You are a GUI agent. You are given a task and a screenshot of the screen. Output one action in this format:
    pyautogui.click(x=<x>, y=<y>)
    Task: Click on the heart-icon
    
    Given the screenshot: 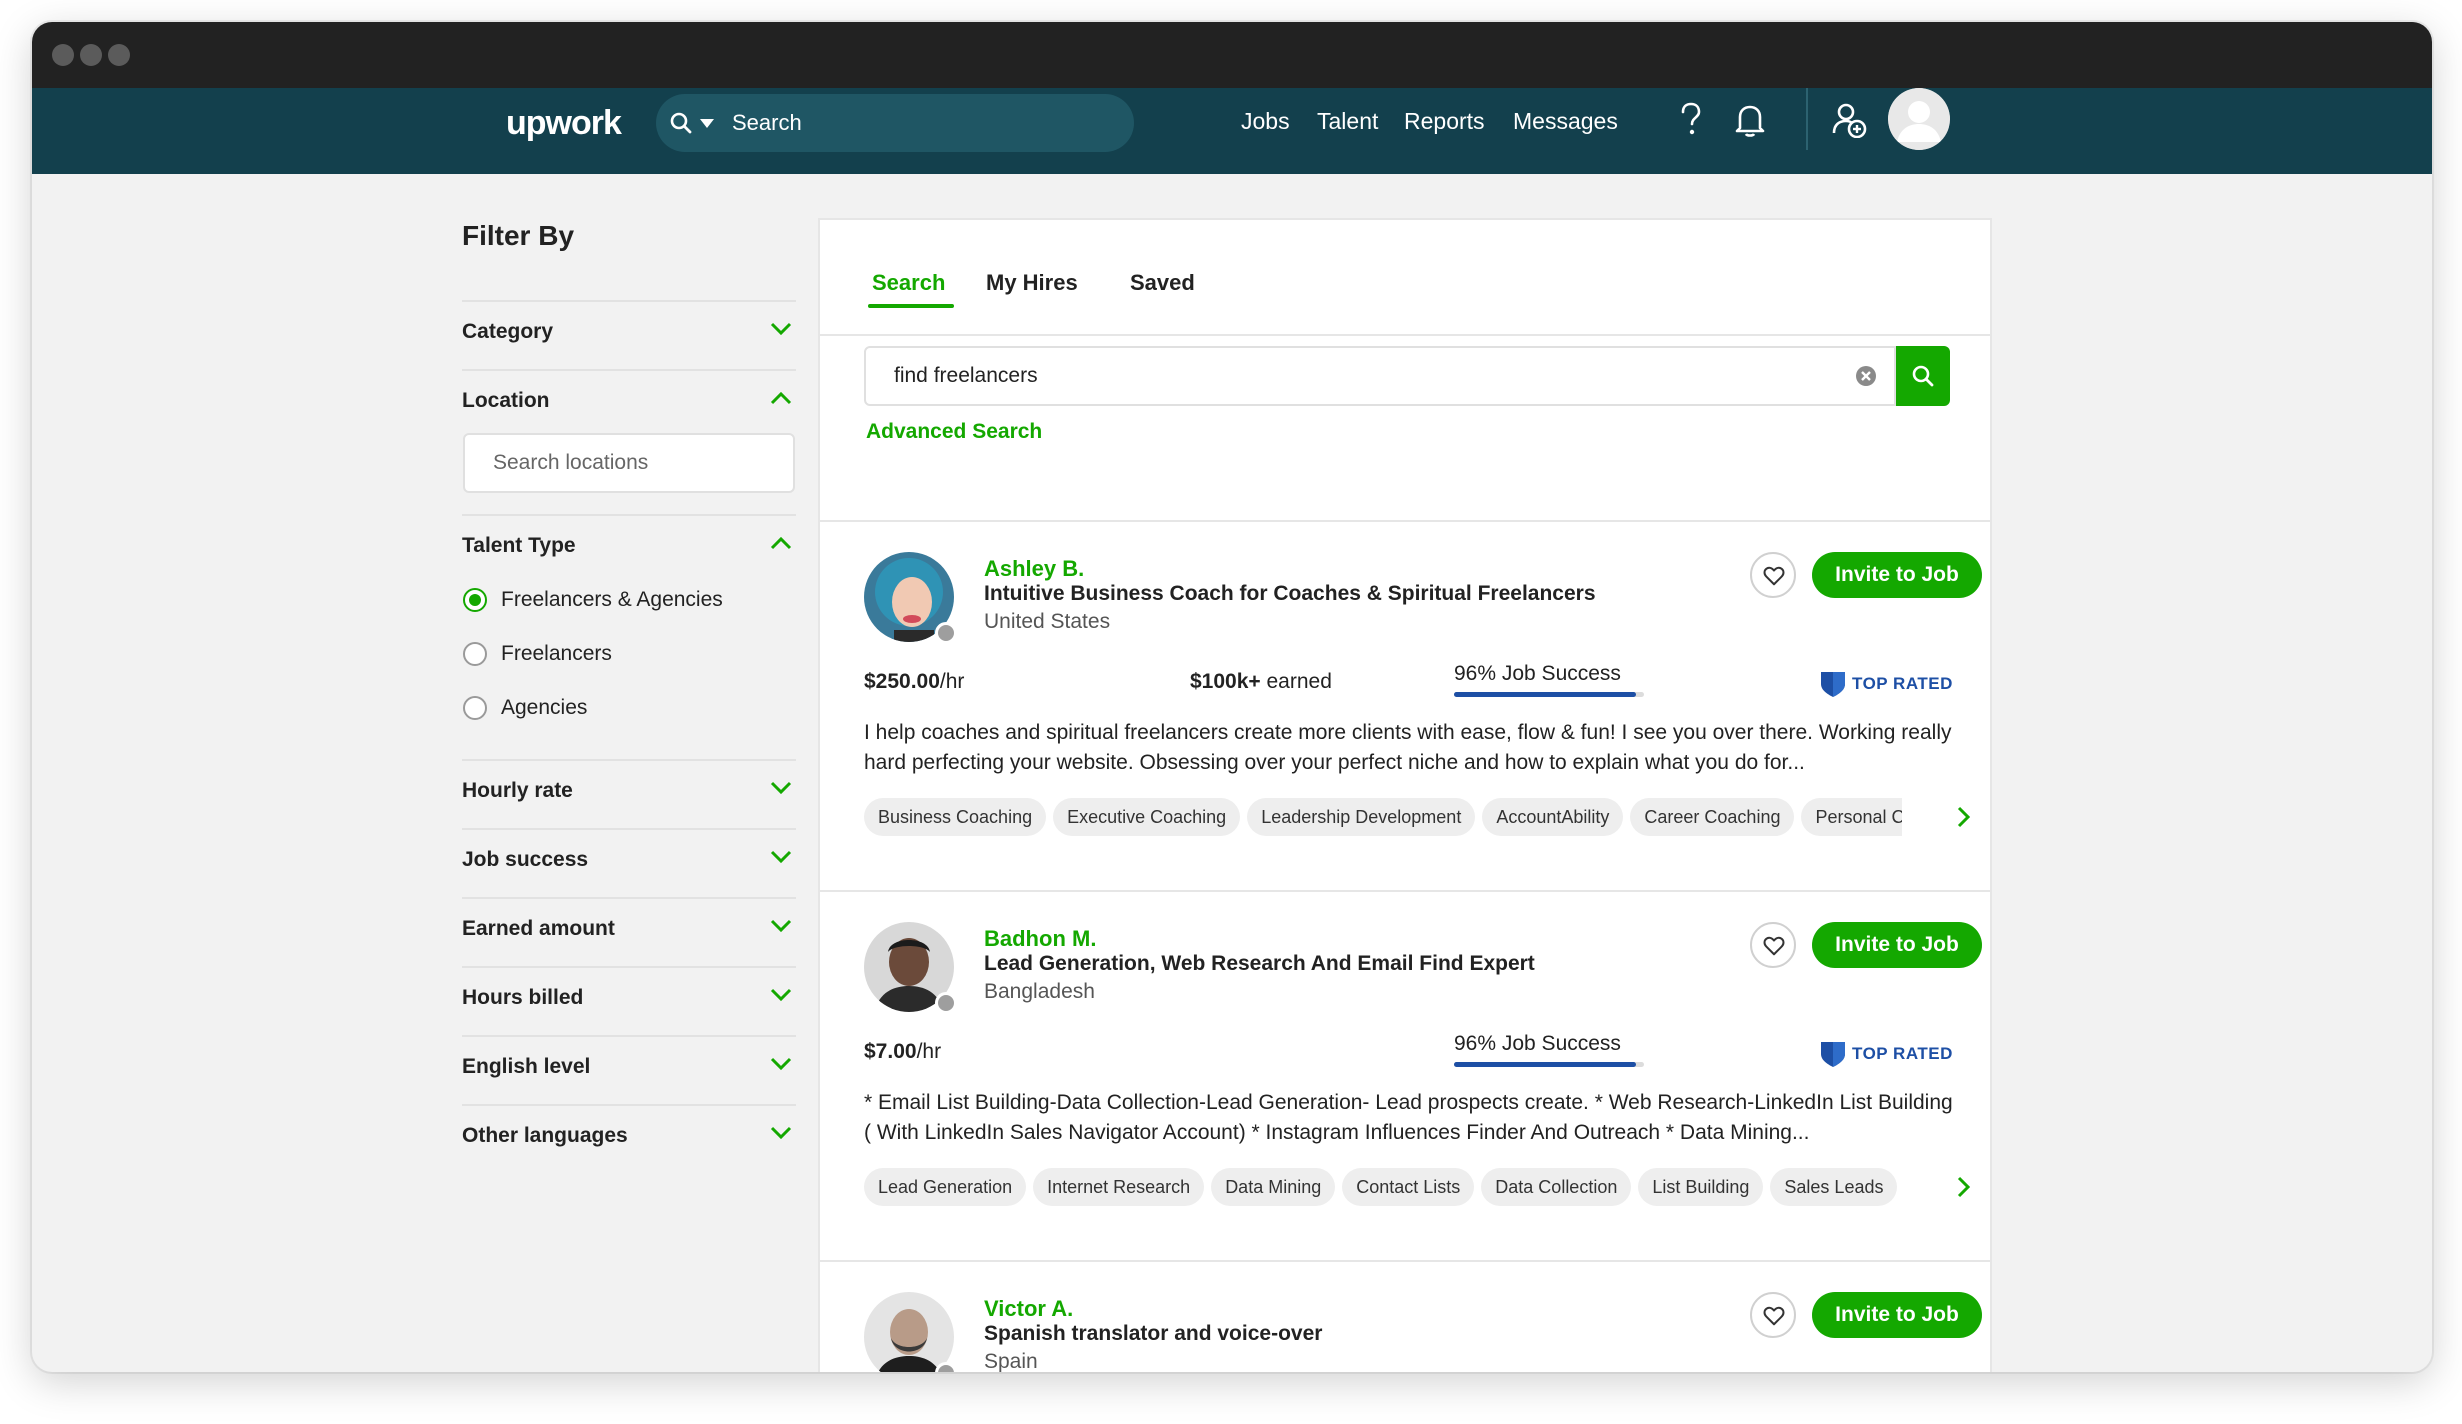 What is the action you would take?
    pyautogui.click(x=1774, y=946)
    